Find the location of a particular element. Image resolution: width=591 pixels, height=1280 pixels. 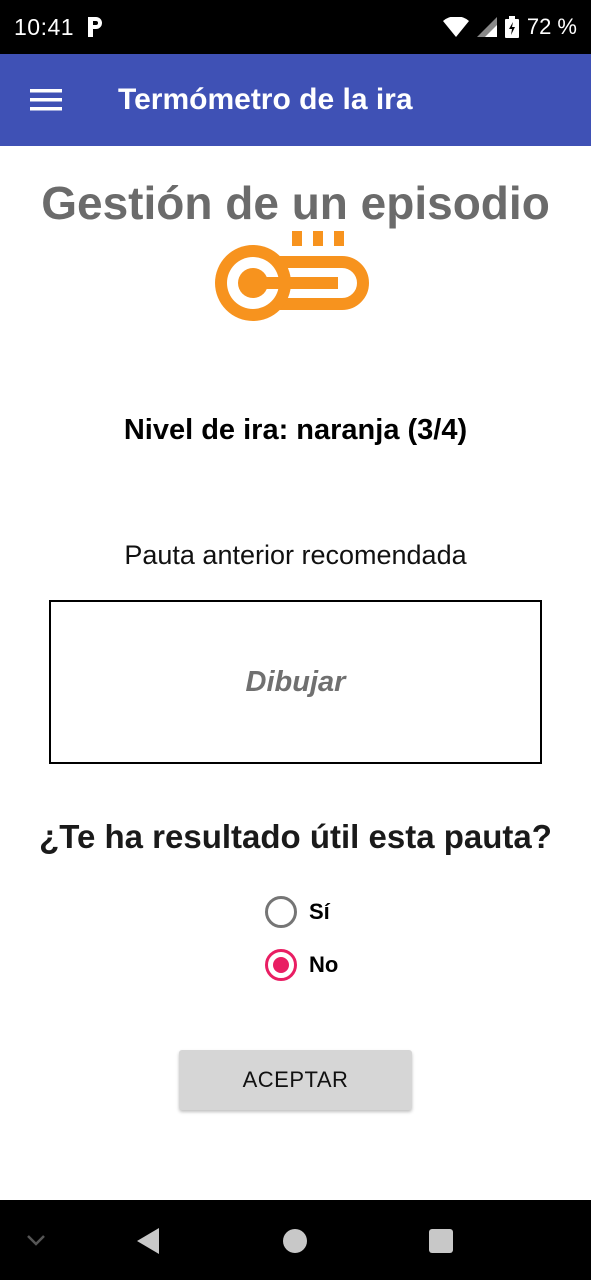

status-right: 72 % is located at coordinates (509, 27).